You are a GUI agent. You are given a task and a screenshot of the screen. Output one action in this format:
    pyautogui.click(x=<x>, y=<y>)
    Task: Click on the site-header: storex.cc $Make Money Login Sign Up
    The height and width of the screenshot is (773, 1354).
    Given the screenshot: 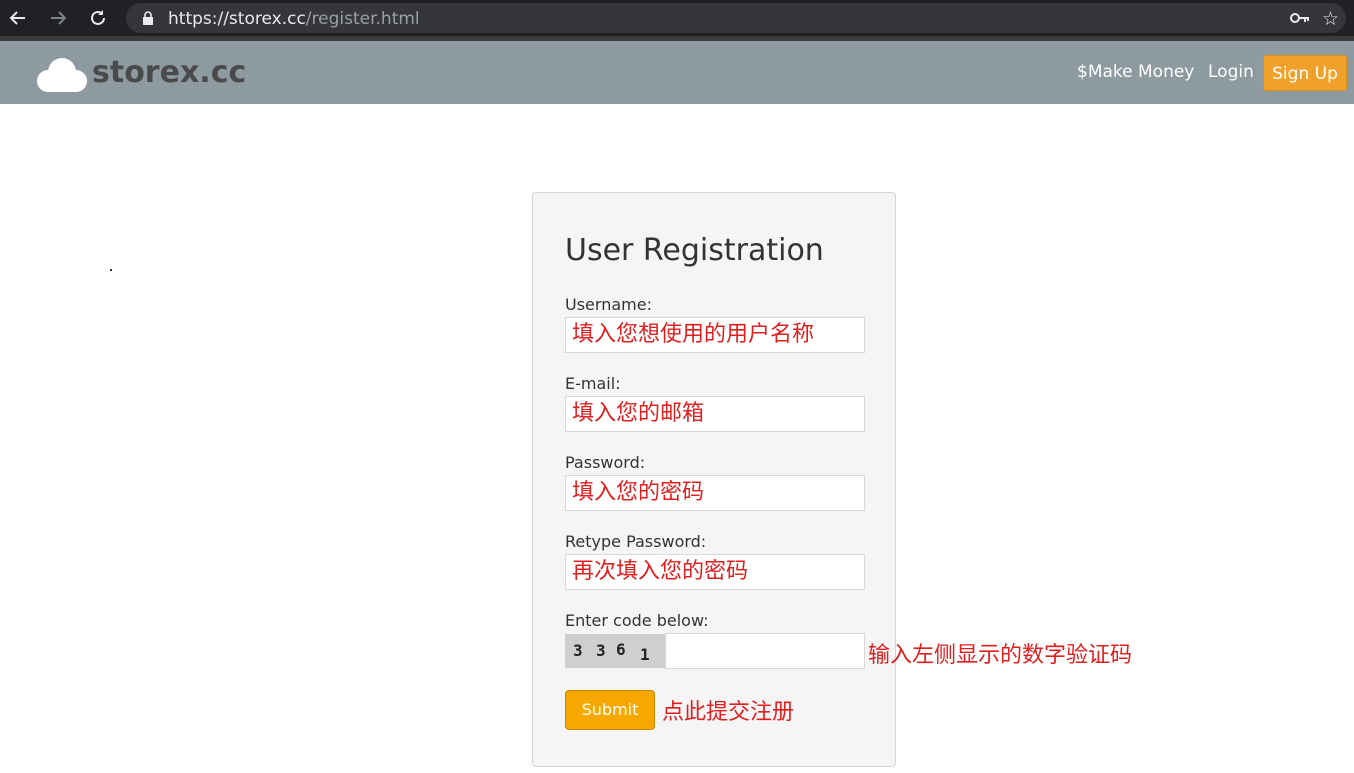 What is the action you would take?
    pyautogui.click(x=677, y=72)
    